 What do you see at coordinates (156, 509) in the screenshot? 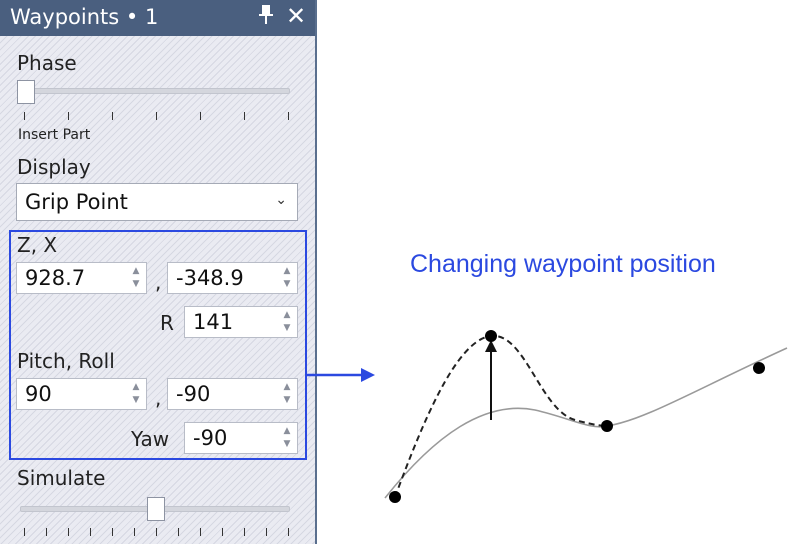
I see `simulate-slider-thumb` at bounding box center [156, 509].